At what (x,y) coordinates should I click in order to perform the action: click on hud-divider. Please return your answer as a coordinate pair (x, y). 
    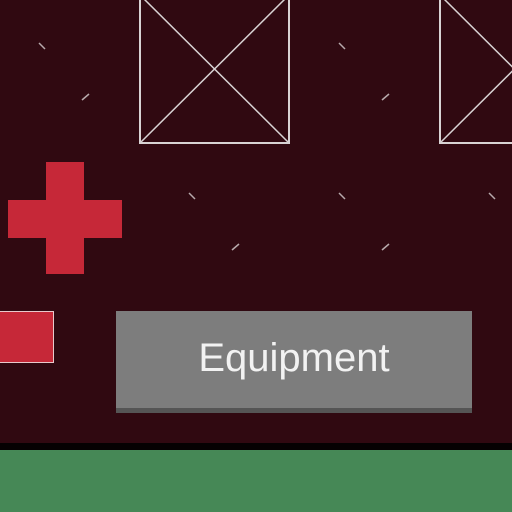
    Looking at the image, I should click on (256, 446).